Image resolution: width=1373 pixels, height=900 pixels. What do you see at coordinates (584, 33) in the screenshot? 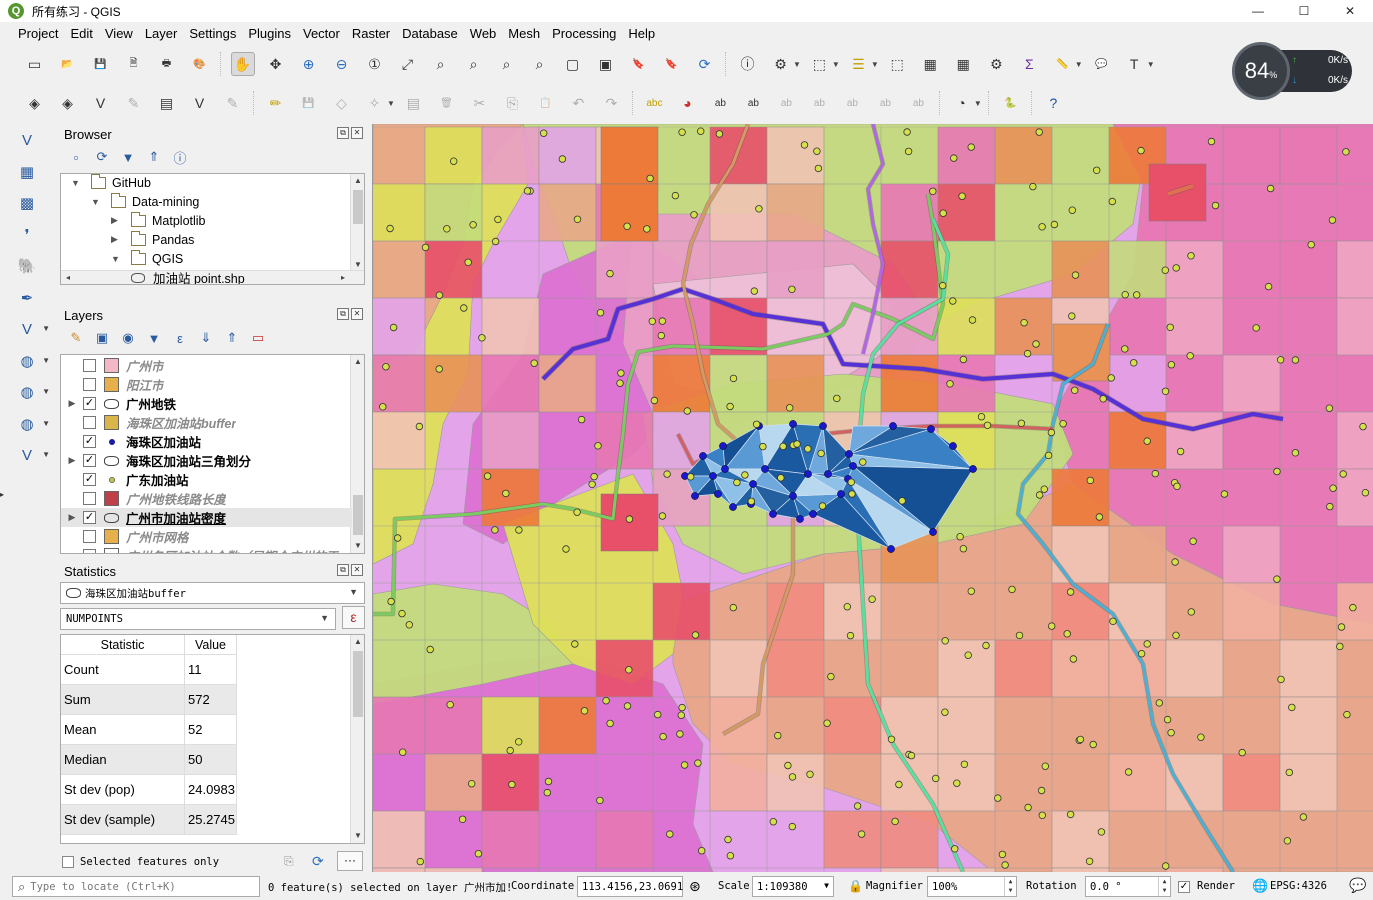
I see `menu-processing: Processing` at bounding box center [584, 33].